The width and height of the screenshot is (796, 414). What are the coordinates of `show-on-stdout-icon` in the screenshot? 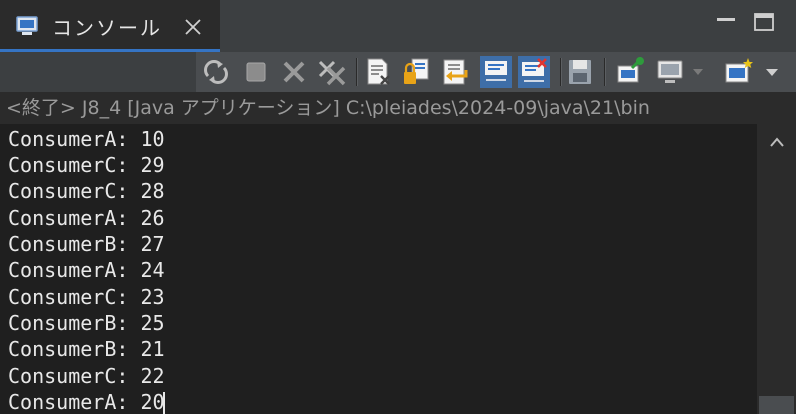 It's located at (496, 72).